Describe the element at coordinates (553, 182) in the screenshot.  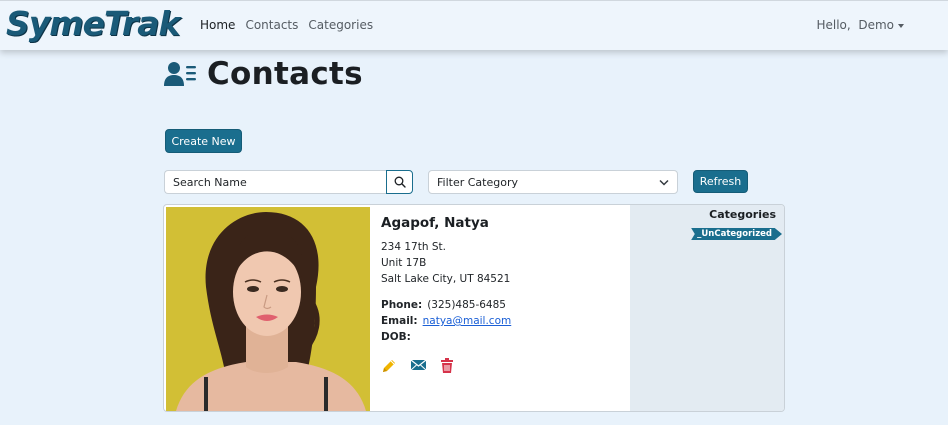
I see `filter-category-select: Filter Category` at that location.